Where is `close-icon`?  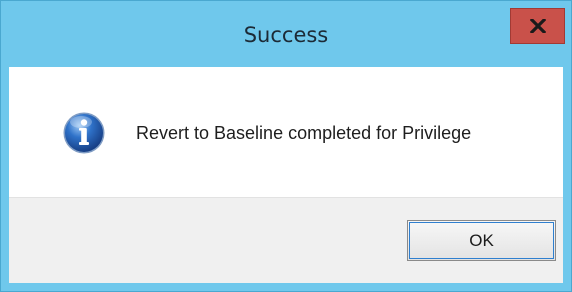 close-icon is located at coordinates (538, 26).